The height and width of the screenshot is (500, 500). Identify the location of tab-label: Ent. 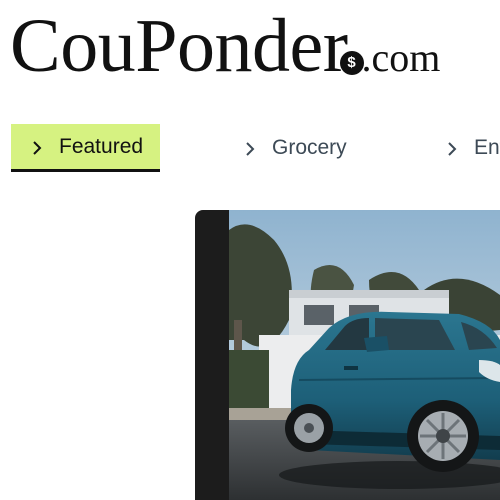
(487, 147).